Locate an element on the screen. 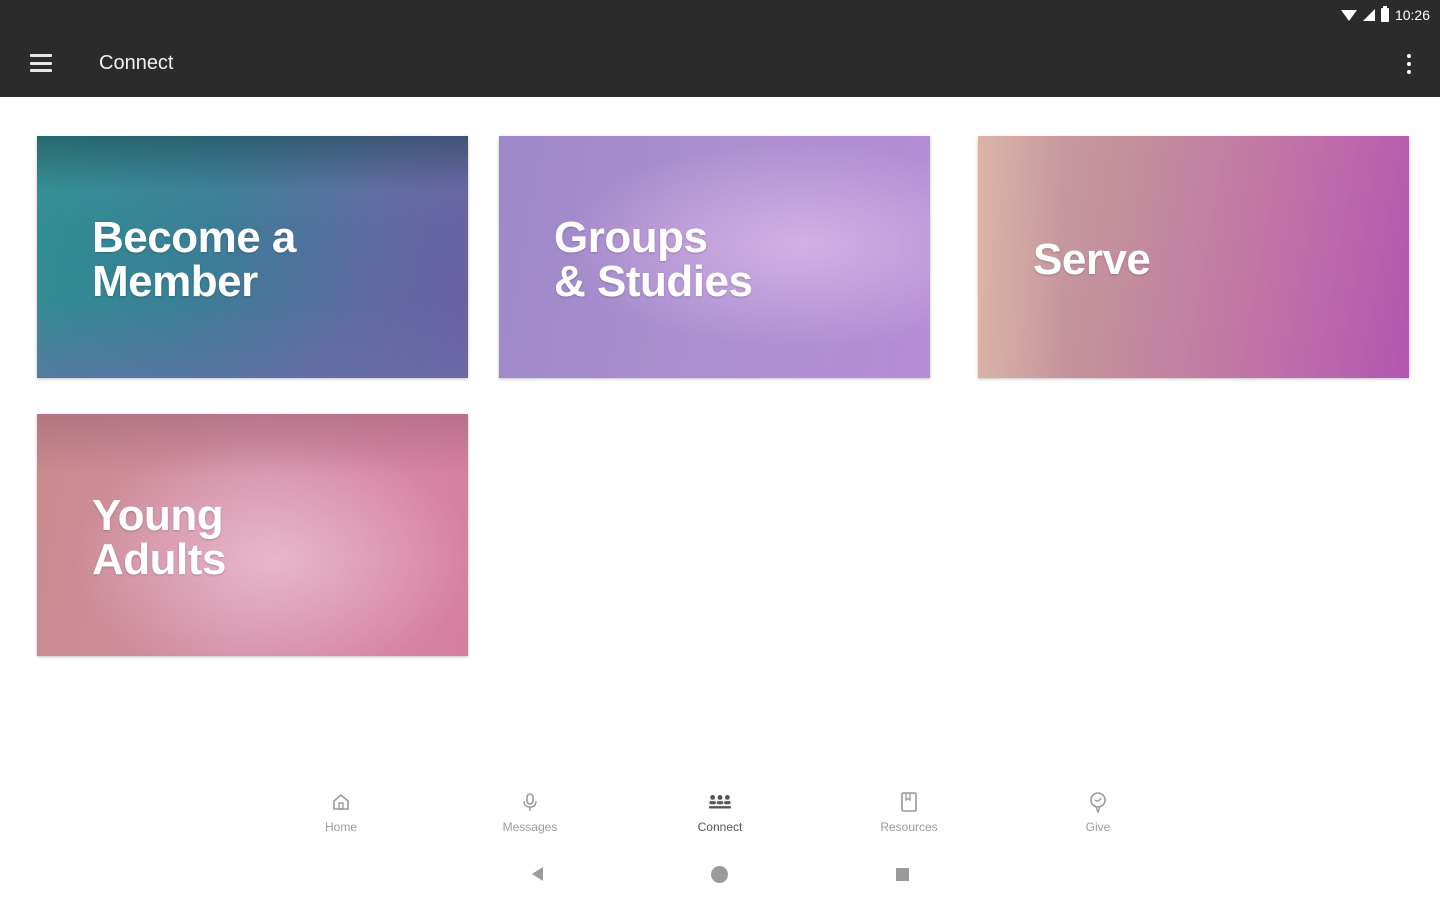  card-title-line: & Studies is located at coordinates (653, 281).